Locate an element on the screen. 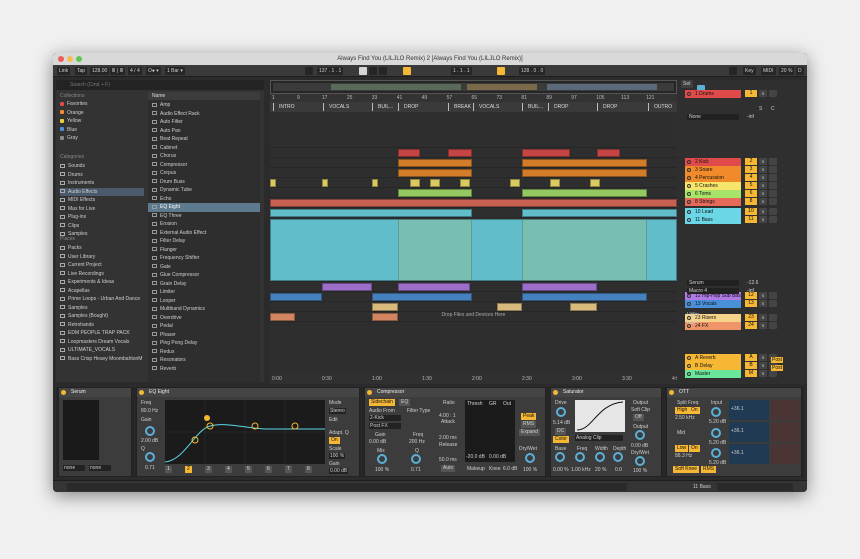 This screenshot has width=860, height=559. category-sounds: Sounds is located at coordinates (102, 166).